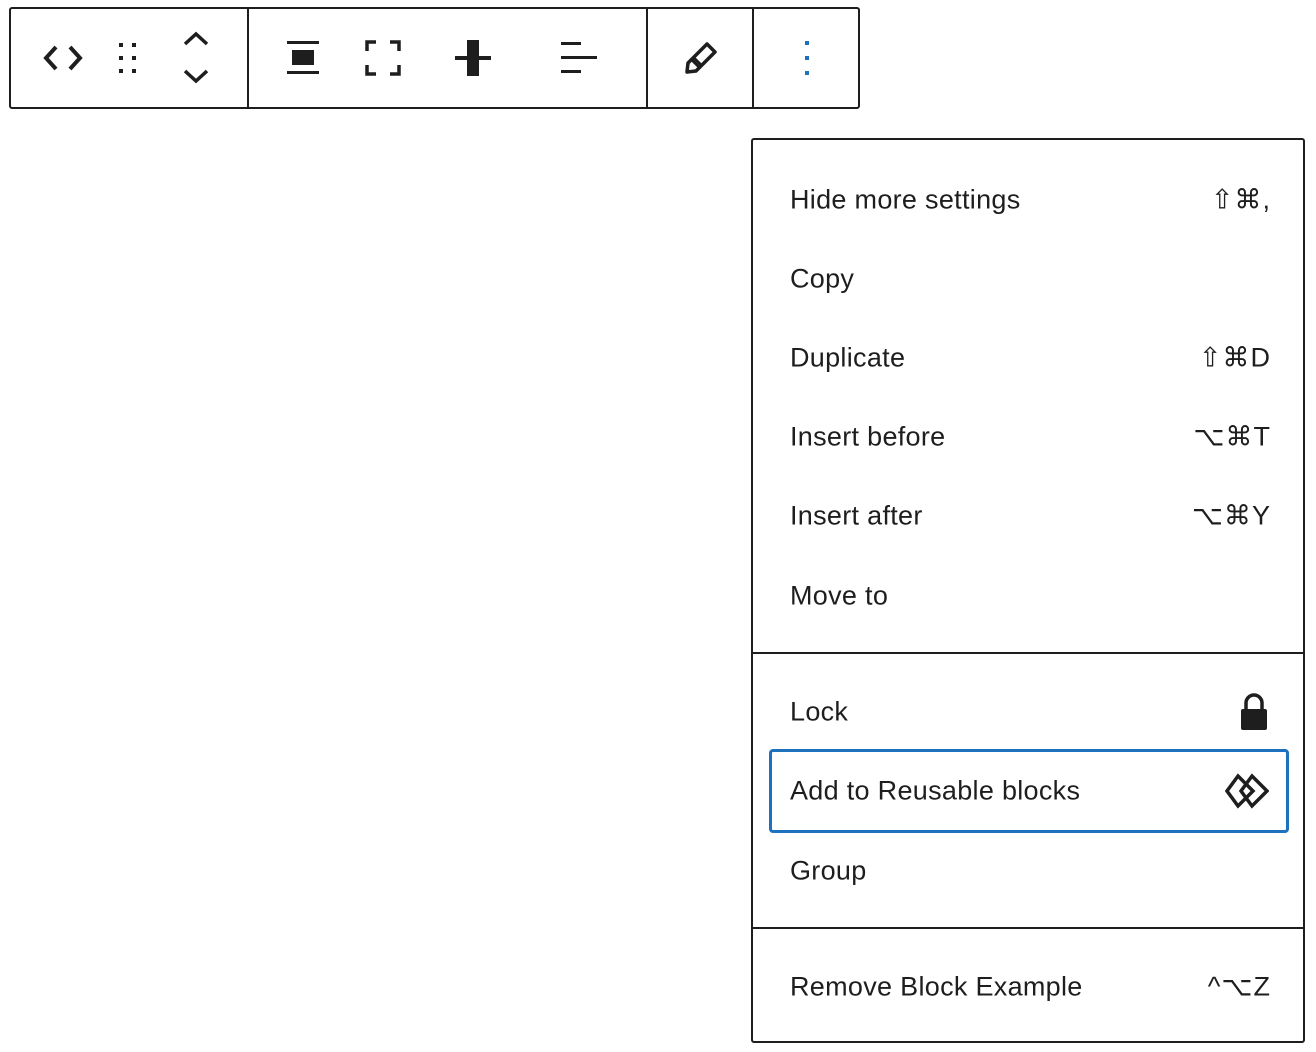 The image size is (1316, 1052). I want to click on drag-handle-icon, so click(129, 58).